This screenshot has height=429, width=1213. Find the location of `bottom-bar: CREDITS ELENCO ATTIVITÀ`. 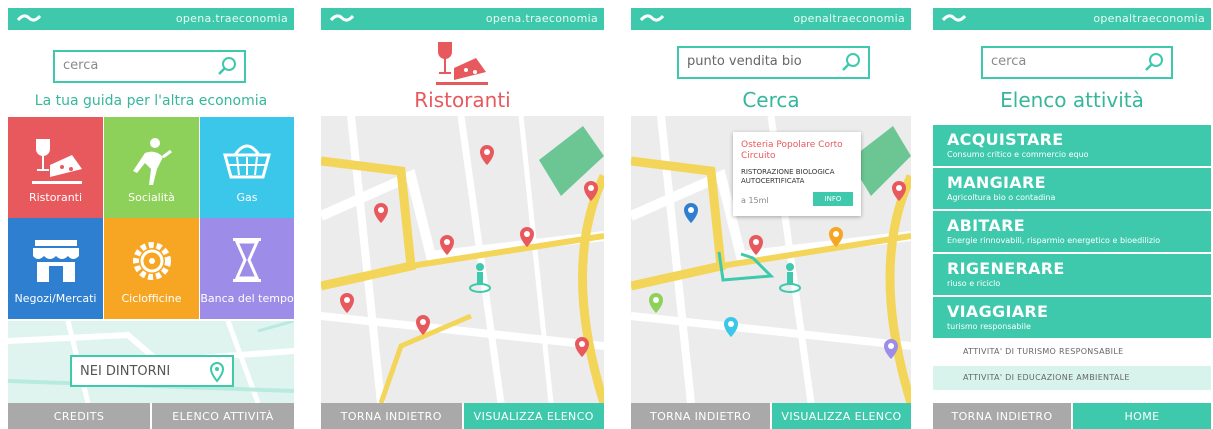

bottom-bar: CREDITS ELENCO ATTIVITÀ is located at coordinates (151, 416).